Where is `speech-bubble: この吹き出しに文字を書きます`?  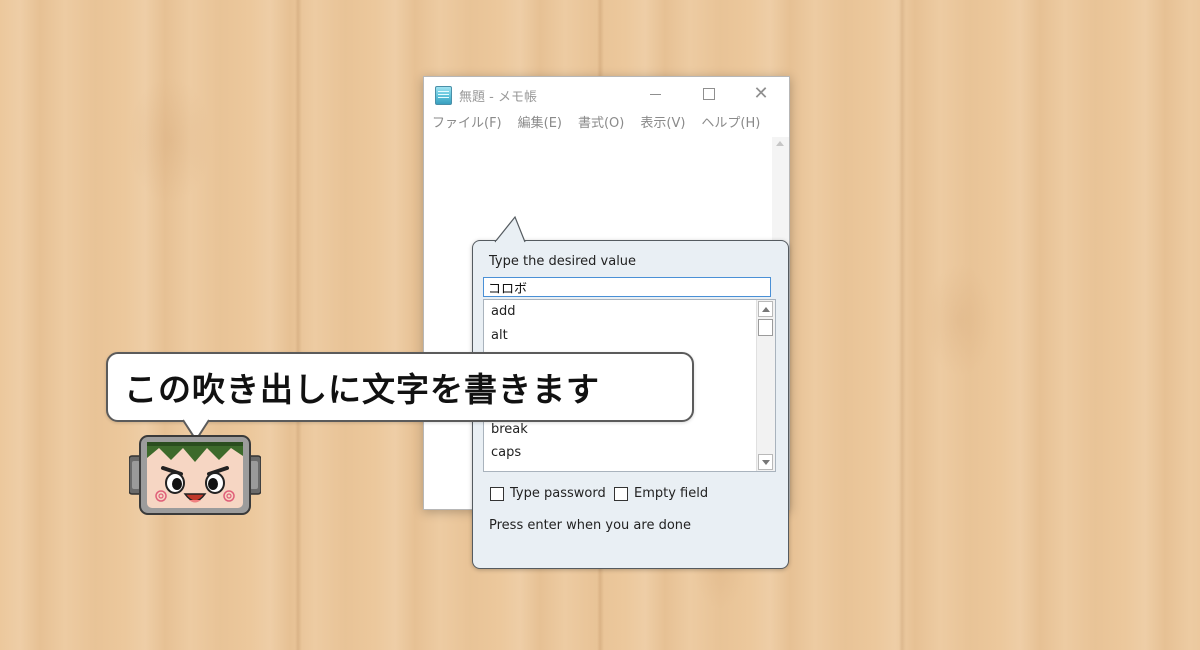
speech-bubble: この吹き出しに文字を書きます is located at coordinates (400, 397).